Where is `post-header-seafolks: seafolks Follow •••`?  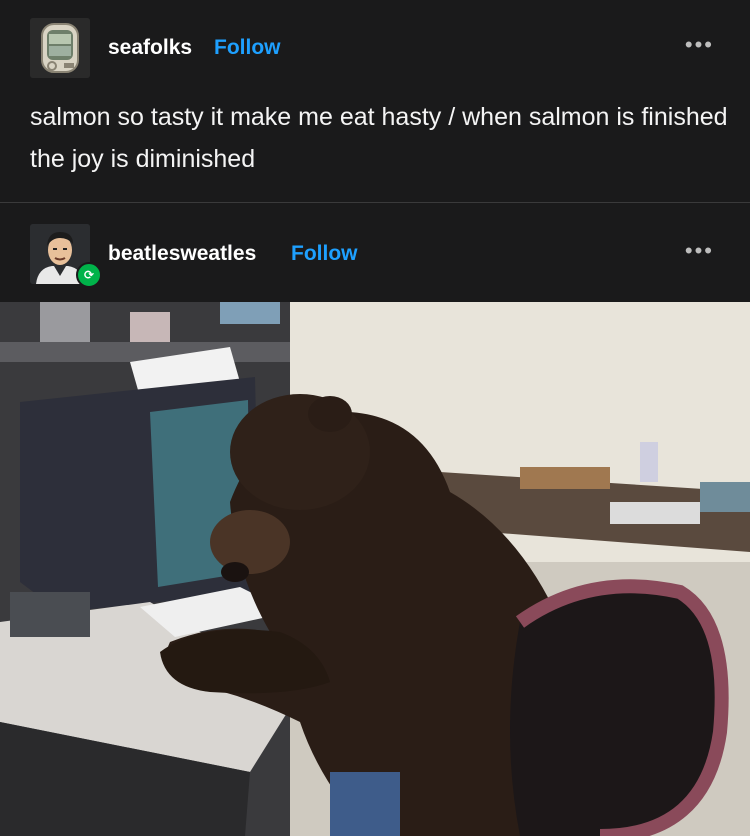
post-header-seafolks: seafolks Follow ••• is located at coordinates (375, 48).